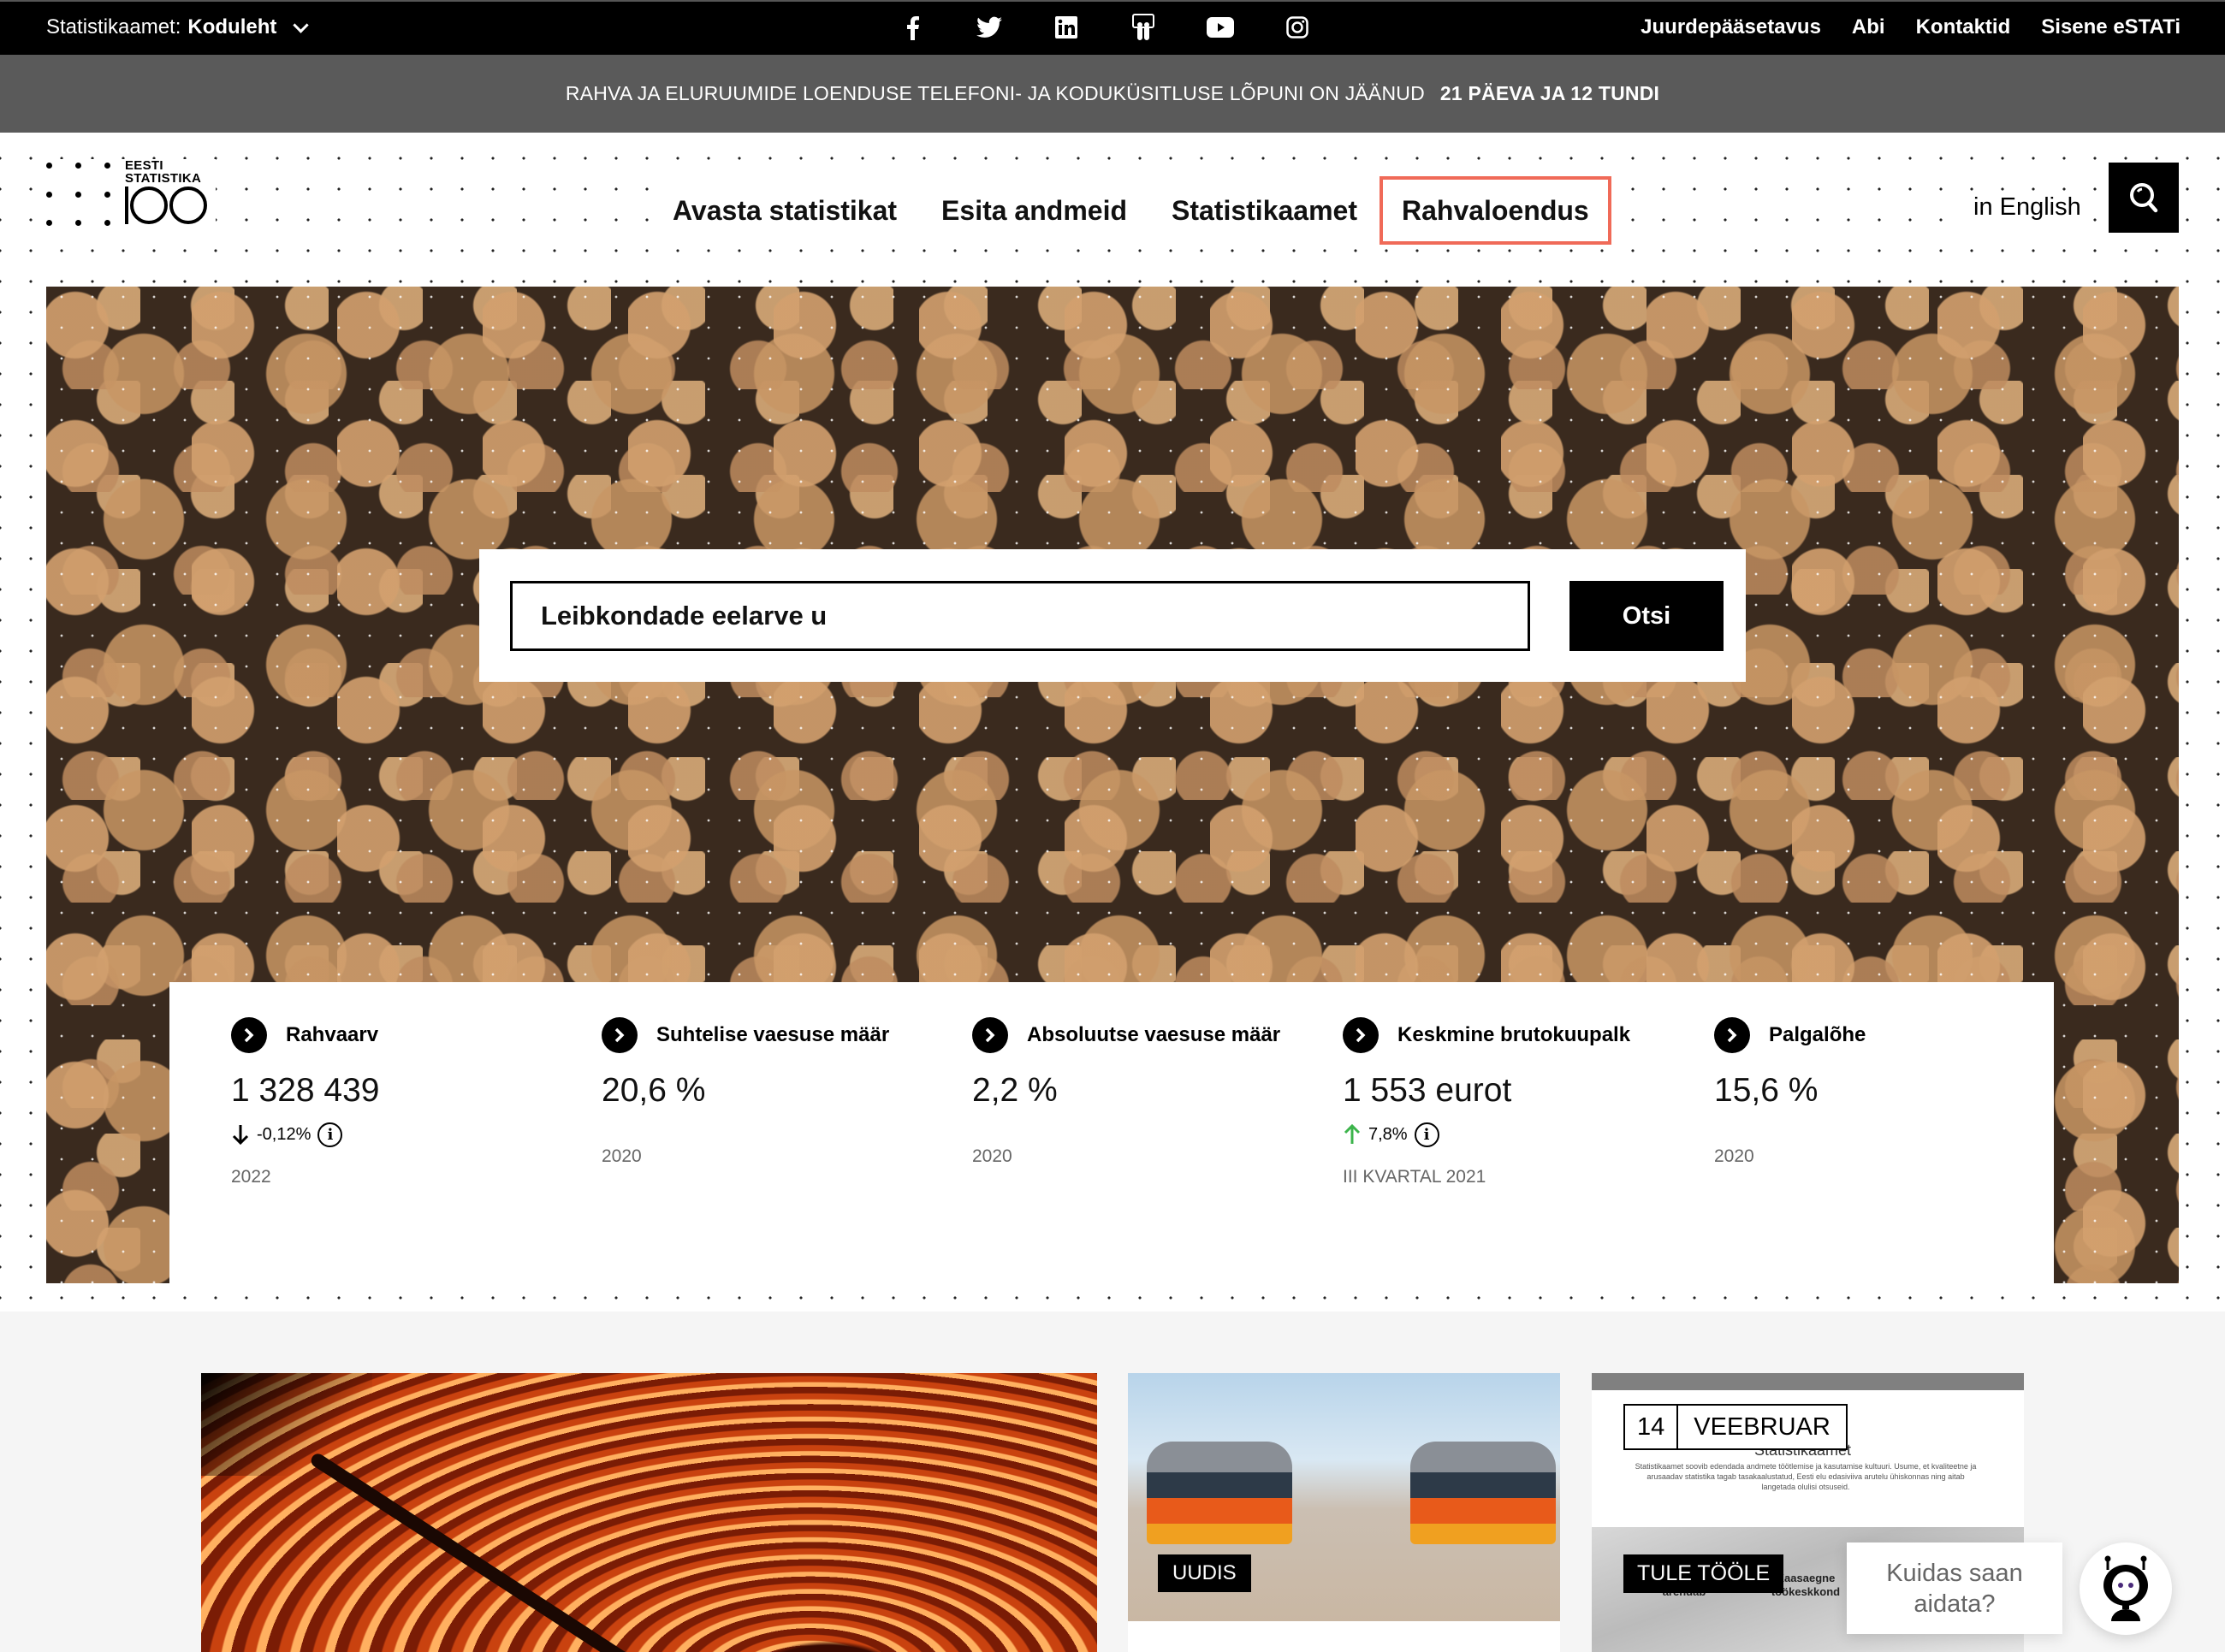 The image size is (2225, 1652). I want to click on train-left, so click(1219, 1493).